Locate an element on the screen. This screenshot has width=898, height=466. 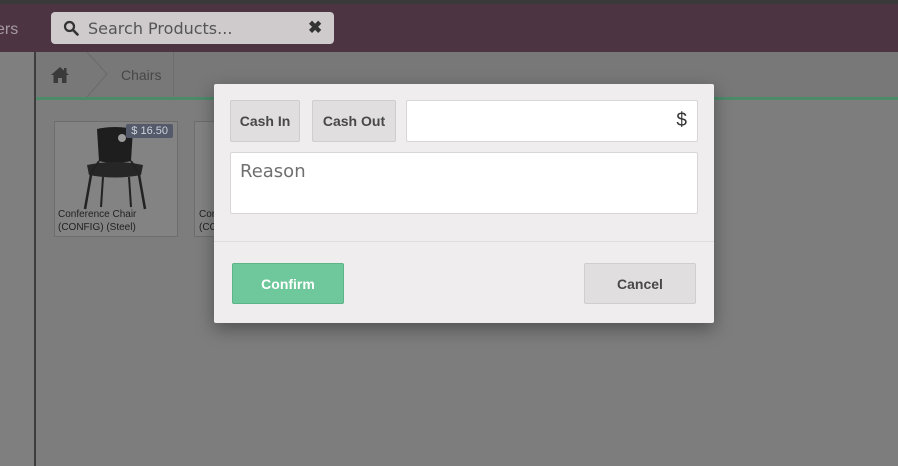
close-icon: ✖ is located at coordinates (315, 27).